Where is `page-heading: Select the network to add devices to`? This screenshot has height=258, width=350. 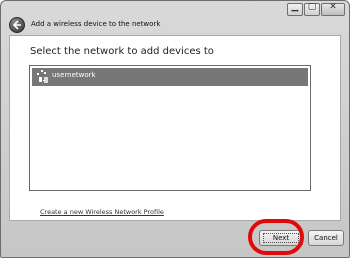
page-heading: Select the network to add devices to is located at coordinates (122, 51).